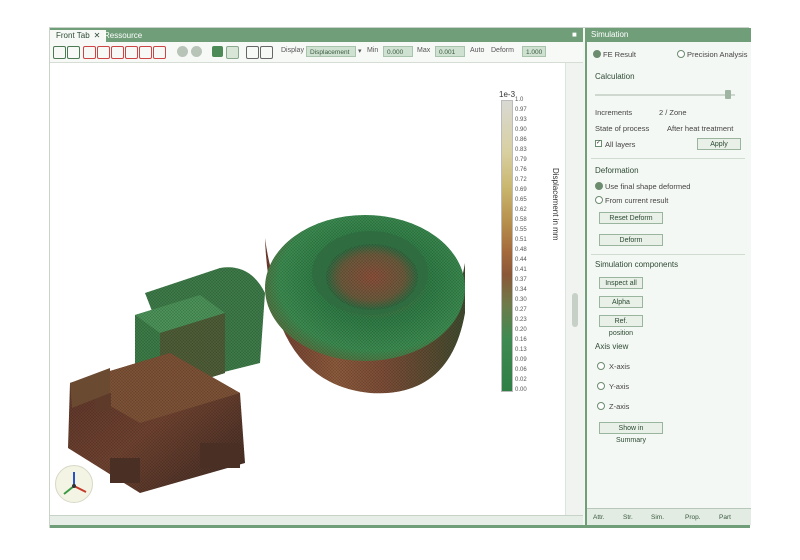 The height and width of the screenshot is (560, 800). Describe the element at coordinates (103, 52) in the screenshot. I see `view-back-icon` at that location.